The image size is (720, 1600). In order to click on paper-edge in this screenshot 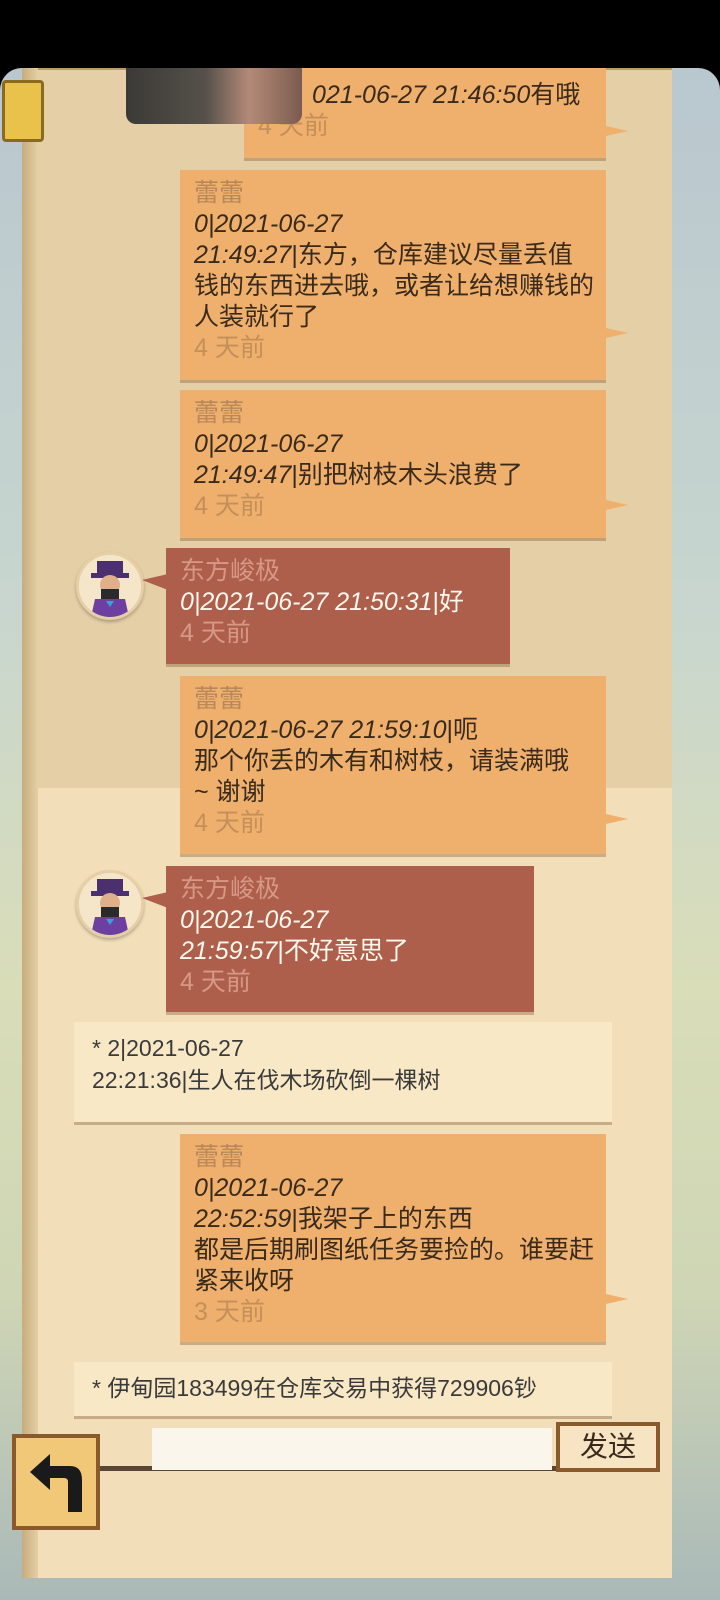, I will do `click(30, 823)`.